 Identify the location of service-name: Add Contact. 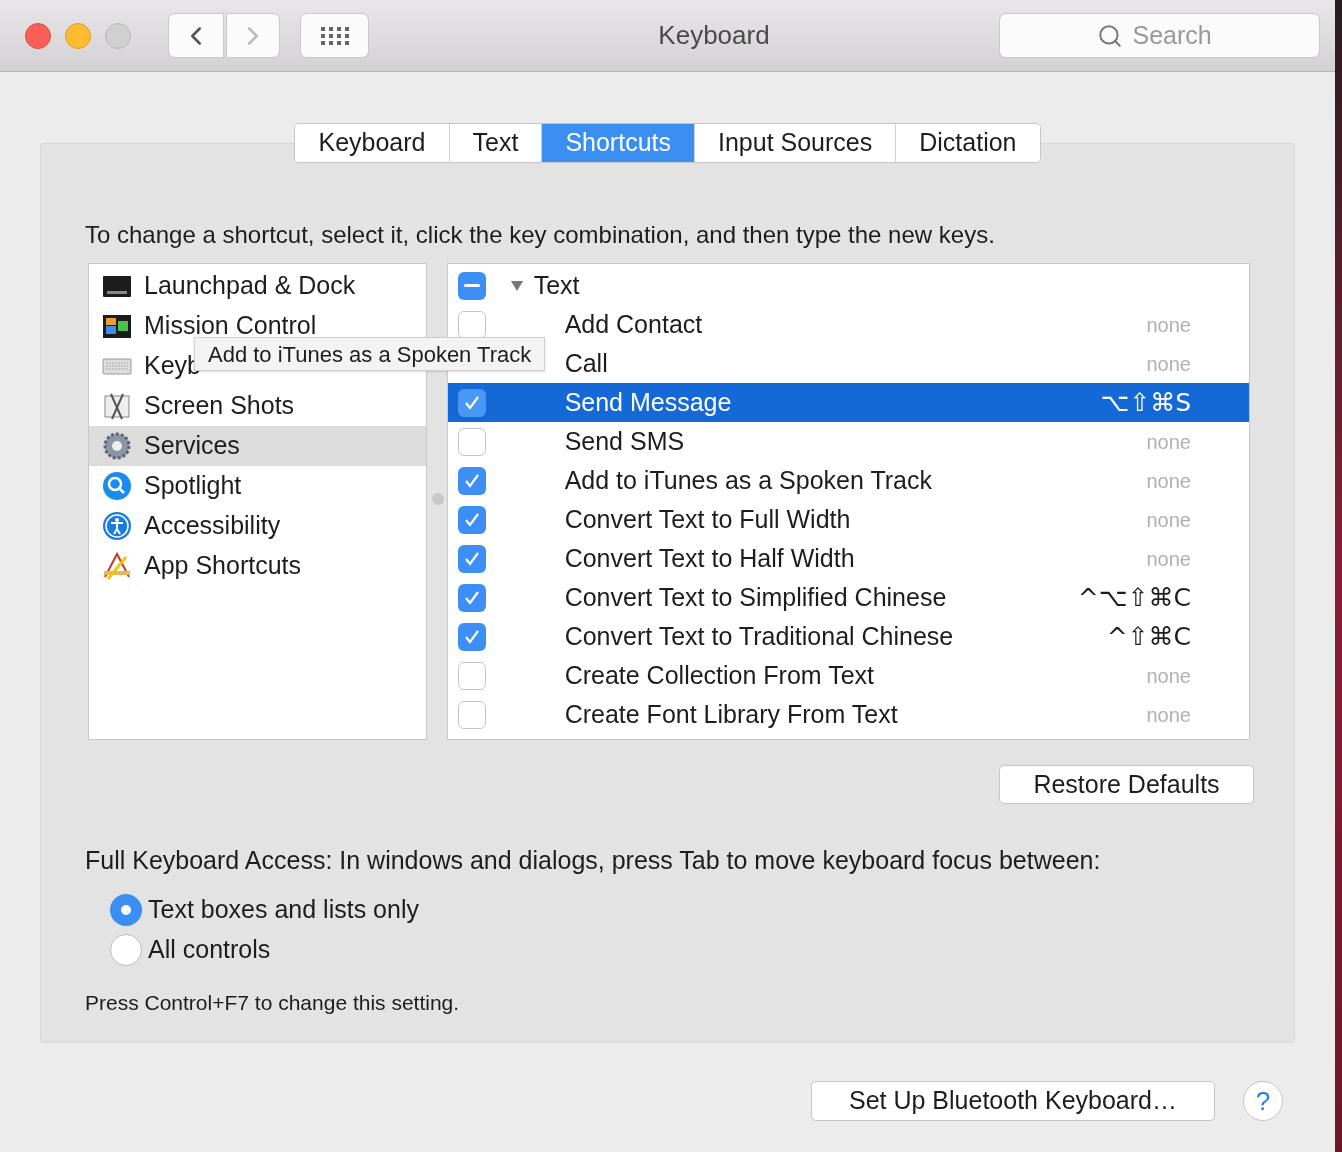
(634, 324).